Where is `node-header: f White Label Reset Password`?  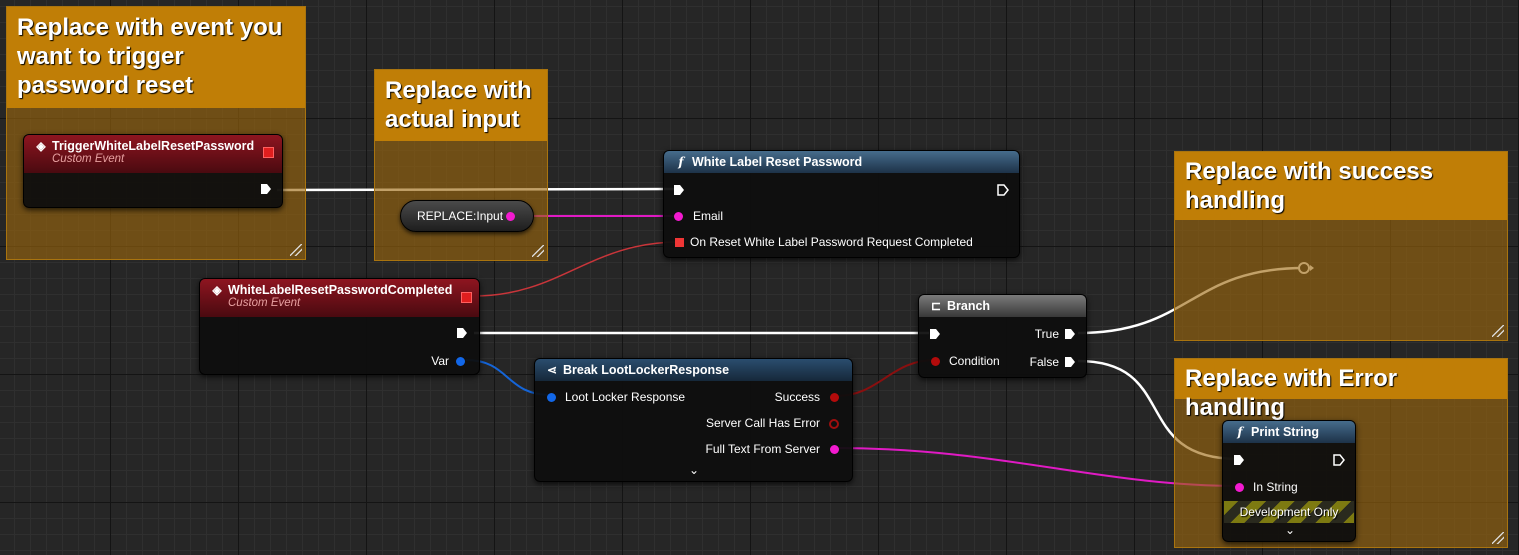
node-header: f White Label Reset Password is located at coordinates (841, 162).